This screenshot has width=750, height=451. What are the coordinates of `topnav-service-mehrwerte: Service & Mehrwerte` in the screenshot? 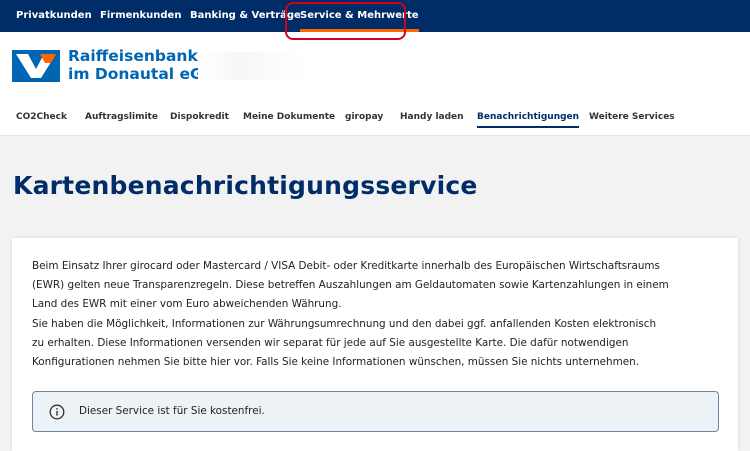 It's located at (359, 16).